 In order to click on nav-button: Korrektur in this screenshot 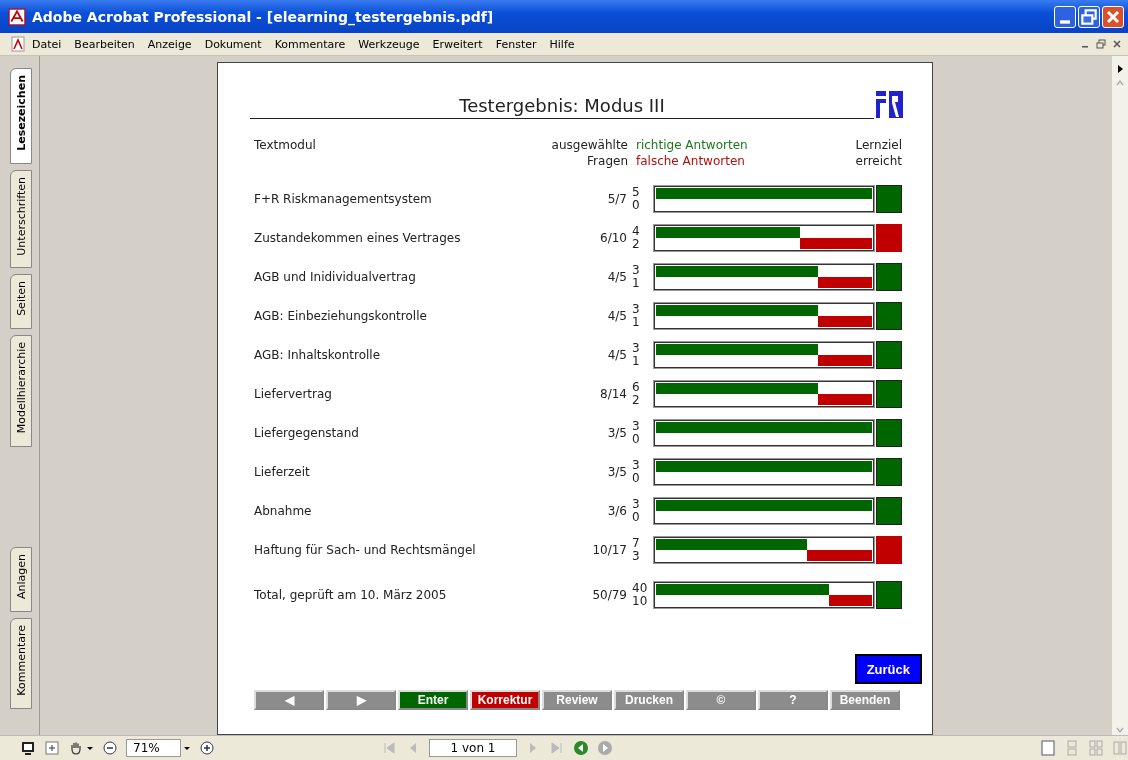, I will do `click(505, 700)`.